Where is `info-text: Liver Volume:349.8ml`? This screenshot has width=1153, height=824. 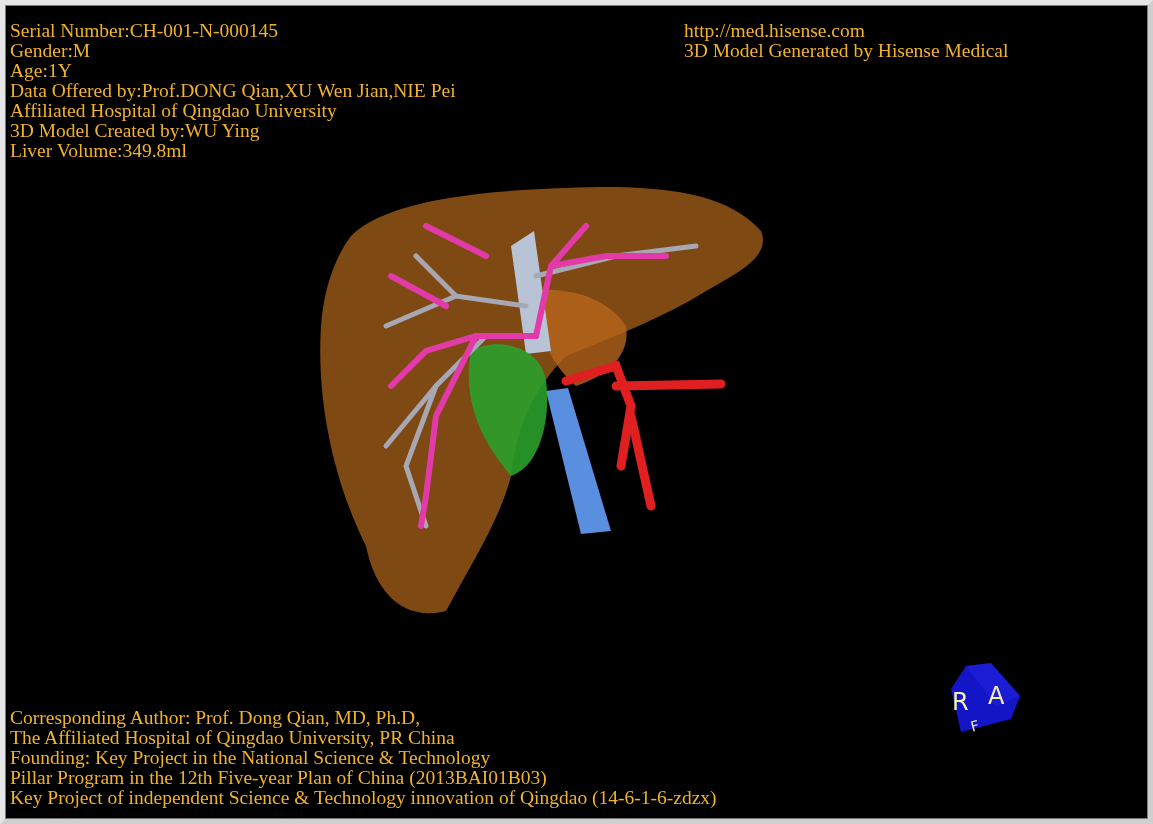
info-text: Liver Volume:349.8ml is located at coordinates (98, 151).